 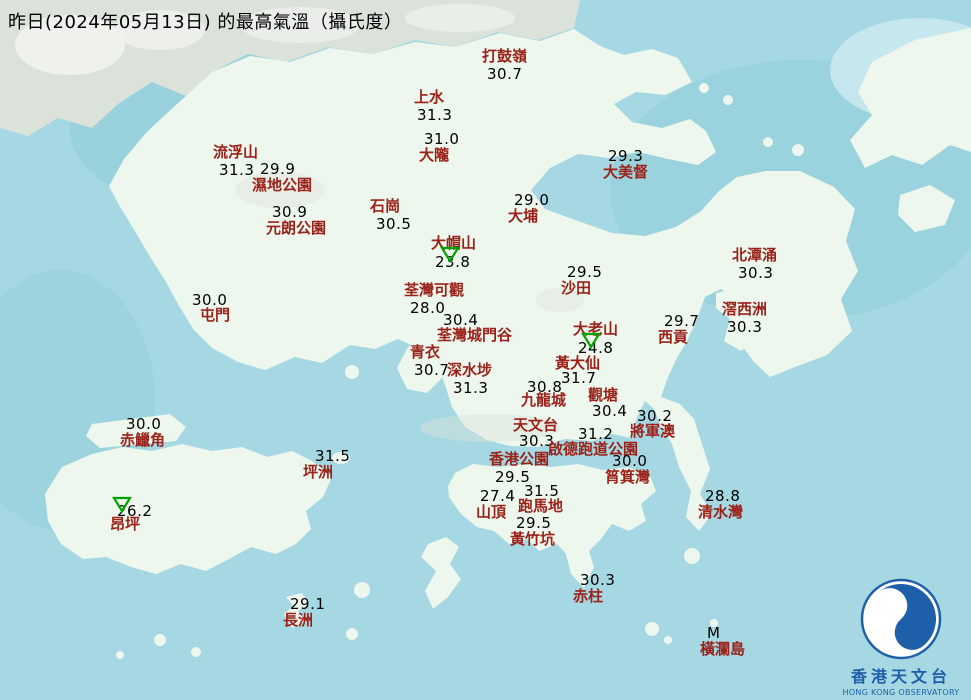 I want to click on station-name-label: 橫瀾島, so click(x=723, y=649).